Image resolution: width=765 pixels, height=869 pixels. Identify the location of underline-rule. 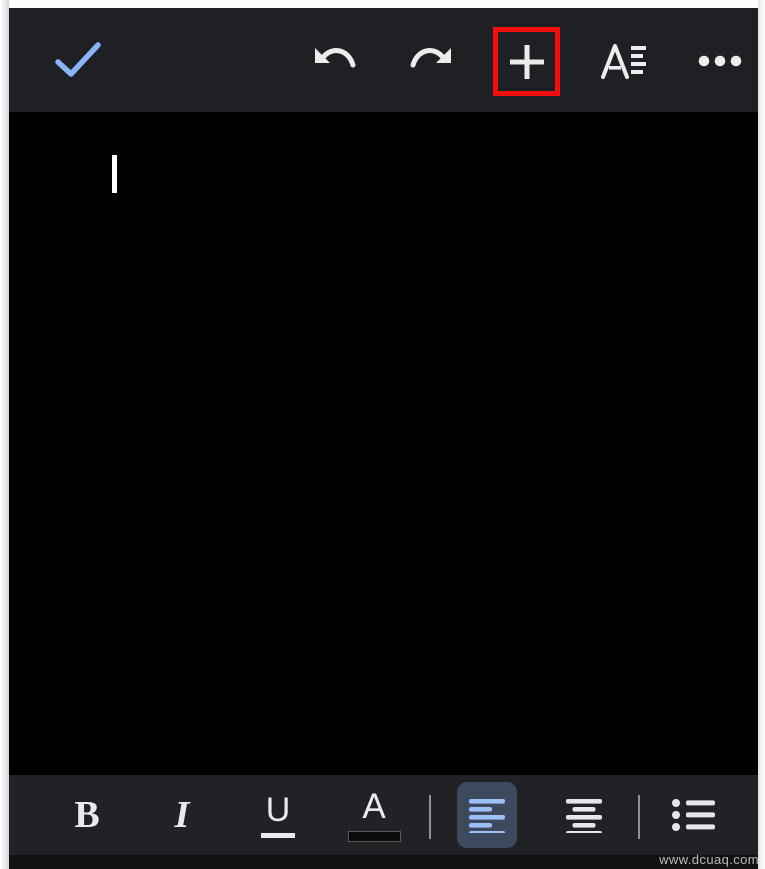
(278, 835).